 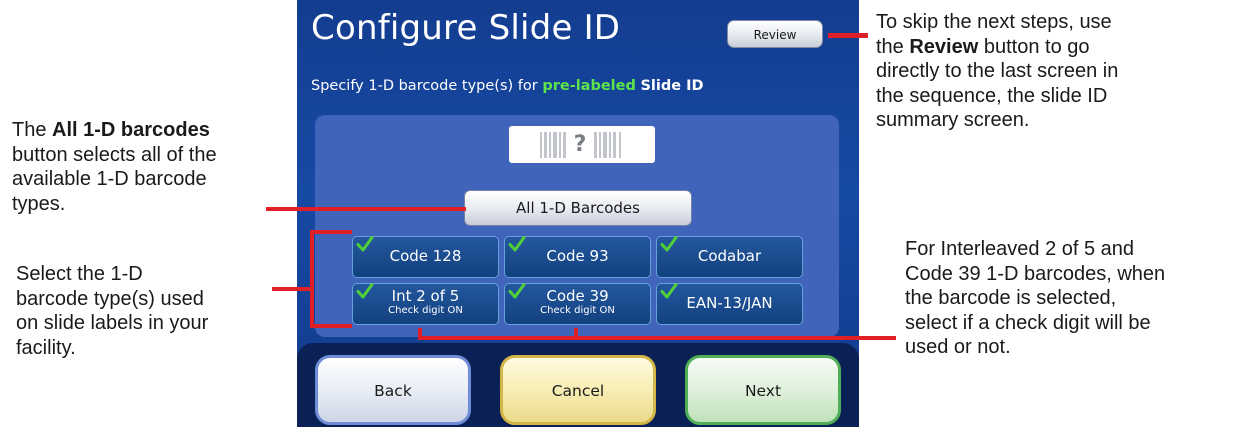 I want to click on barcode-question-mark: ?, so click(x=580, y=144).